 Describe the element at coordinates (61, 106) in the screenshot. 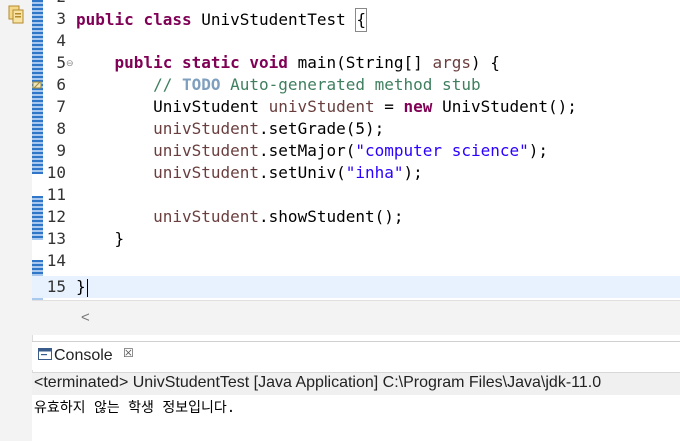

I see `line-number: 7` at that location.